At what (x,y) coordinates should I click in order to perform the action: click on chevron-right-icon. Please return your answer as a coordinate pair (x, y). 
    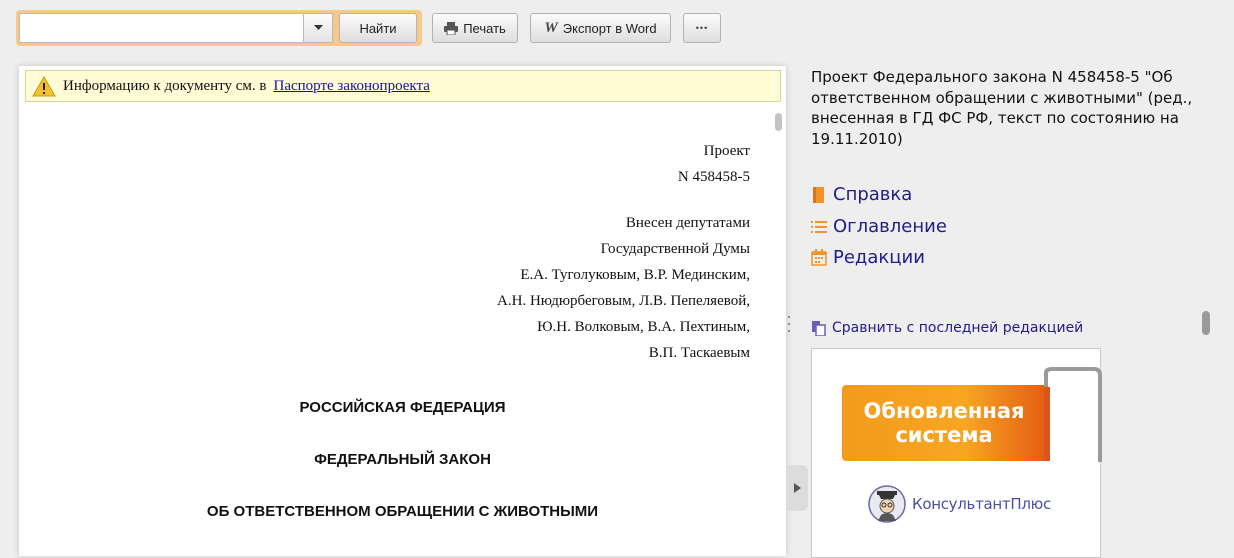
    Looking at the image, I should click on (797, 488).